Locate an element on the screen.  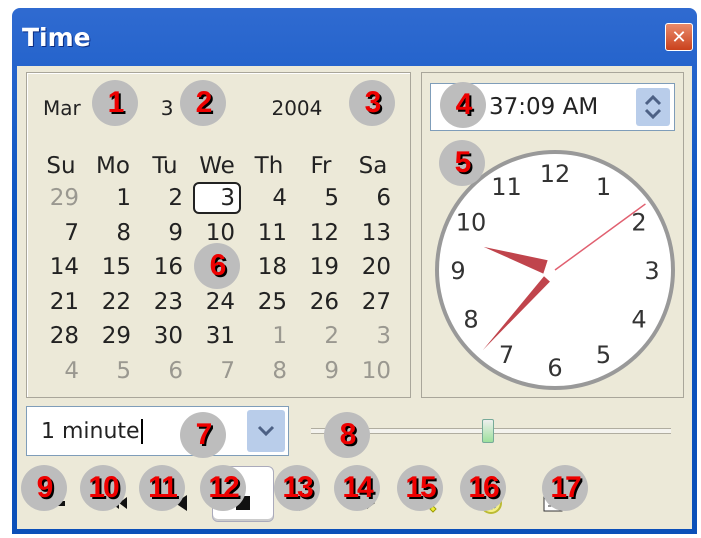
weekday-label: Th is located at coordinates (269, 166).